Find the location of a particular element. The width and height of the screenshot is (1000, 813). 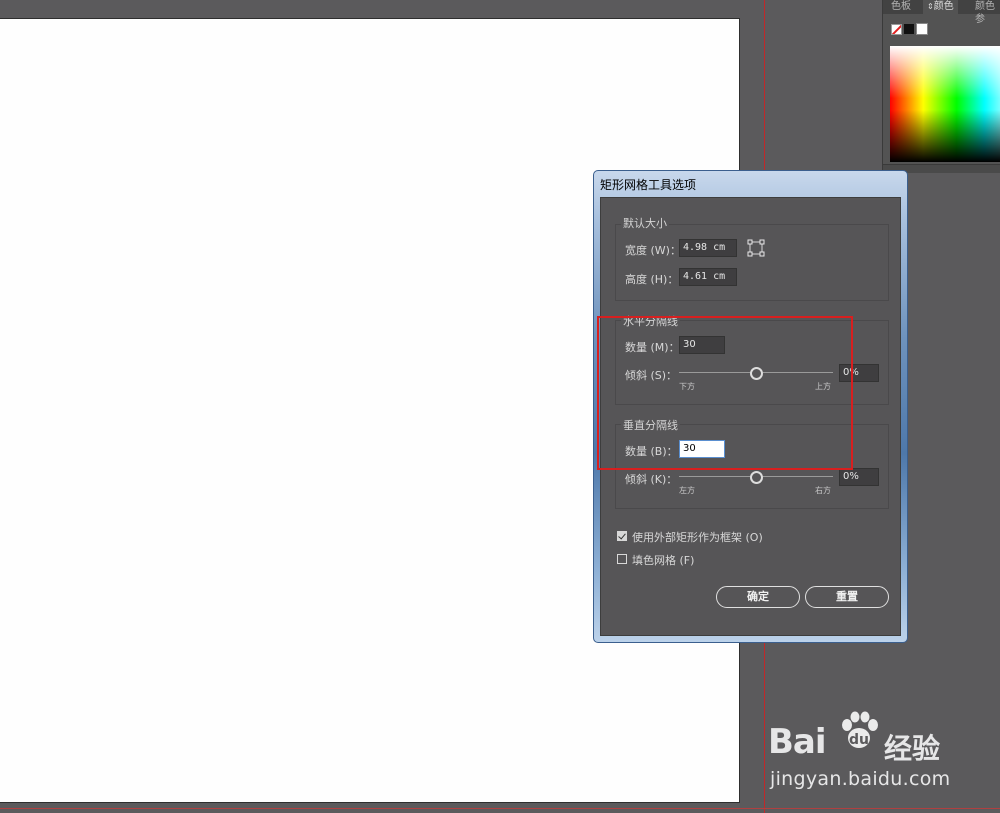

tab-color: ⇕颜色 is located at coordinates (940, 7).